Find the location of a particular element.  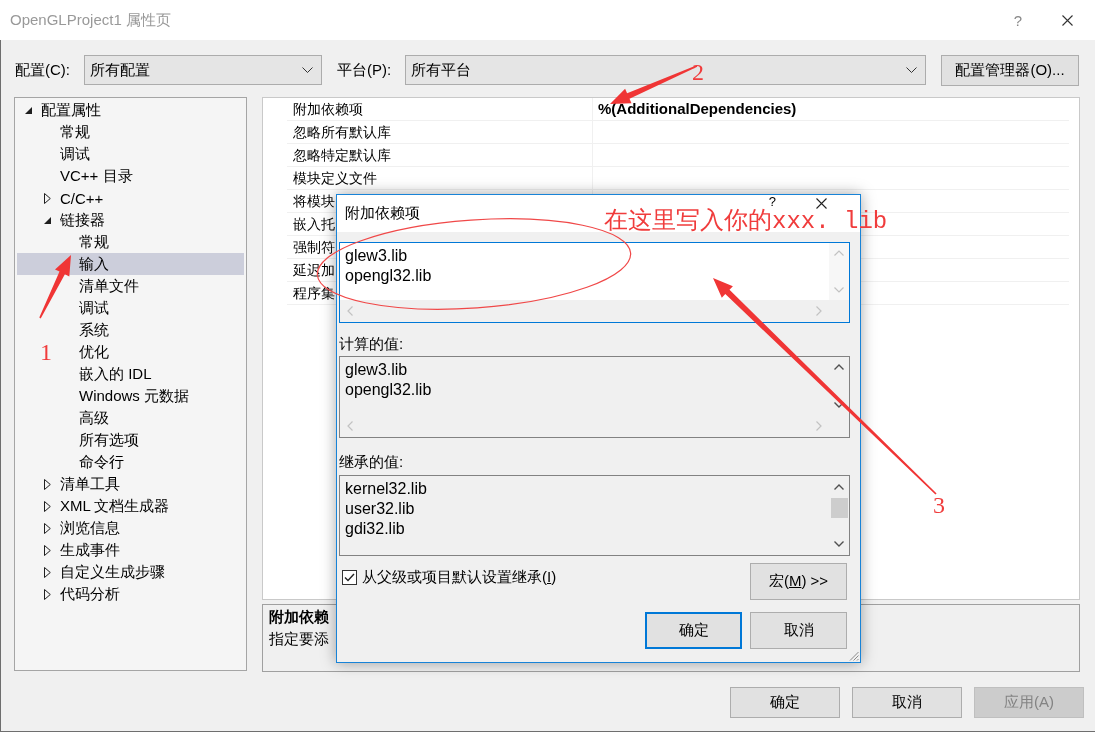

tree-item: 生成事件 is located at coordinates (82, 550).